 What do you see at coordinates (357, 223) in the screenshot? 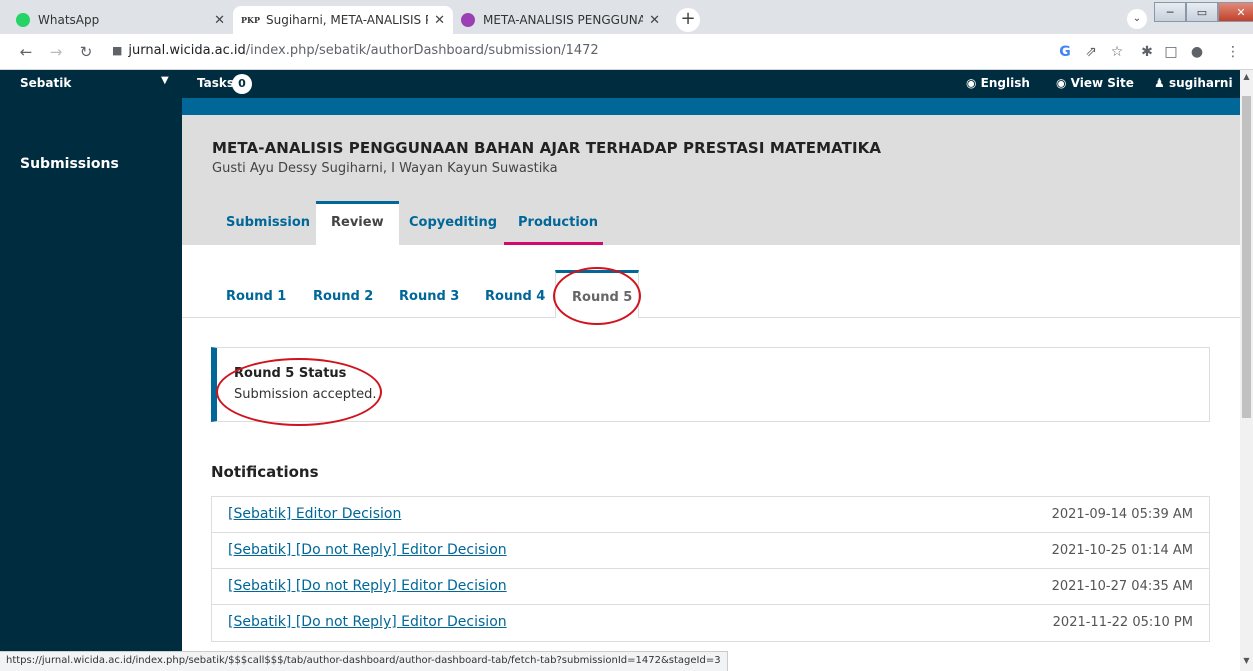
I see `tab-review: Review` at bounding box center [357, 223].